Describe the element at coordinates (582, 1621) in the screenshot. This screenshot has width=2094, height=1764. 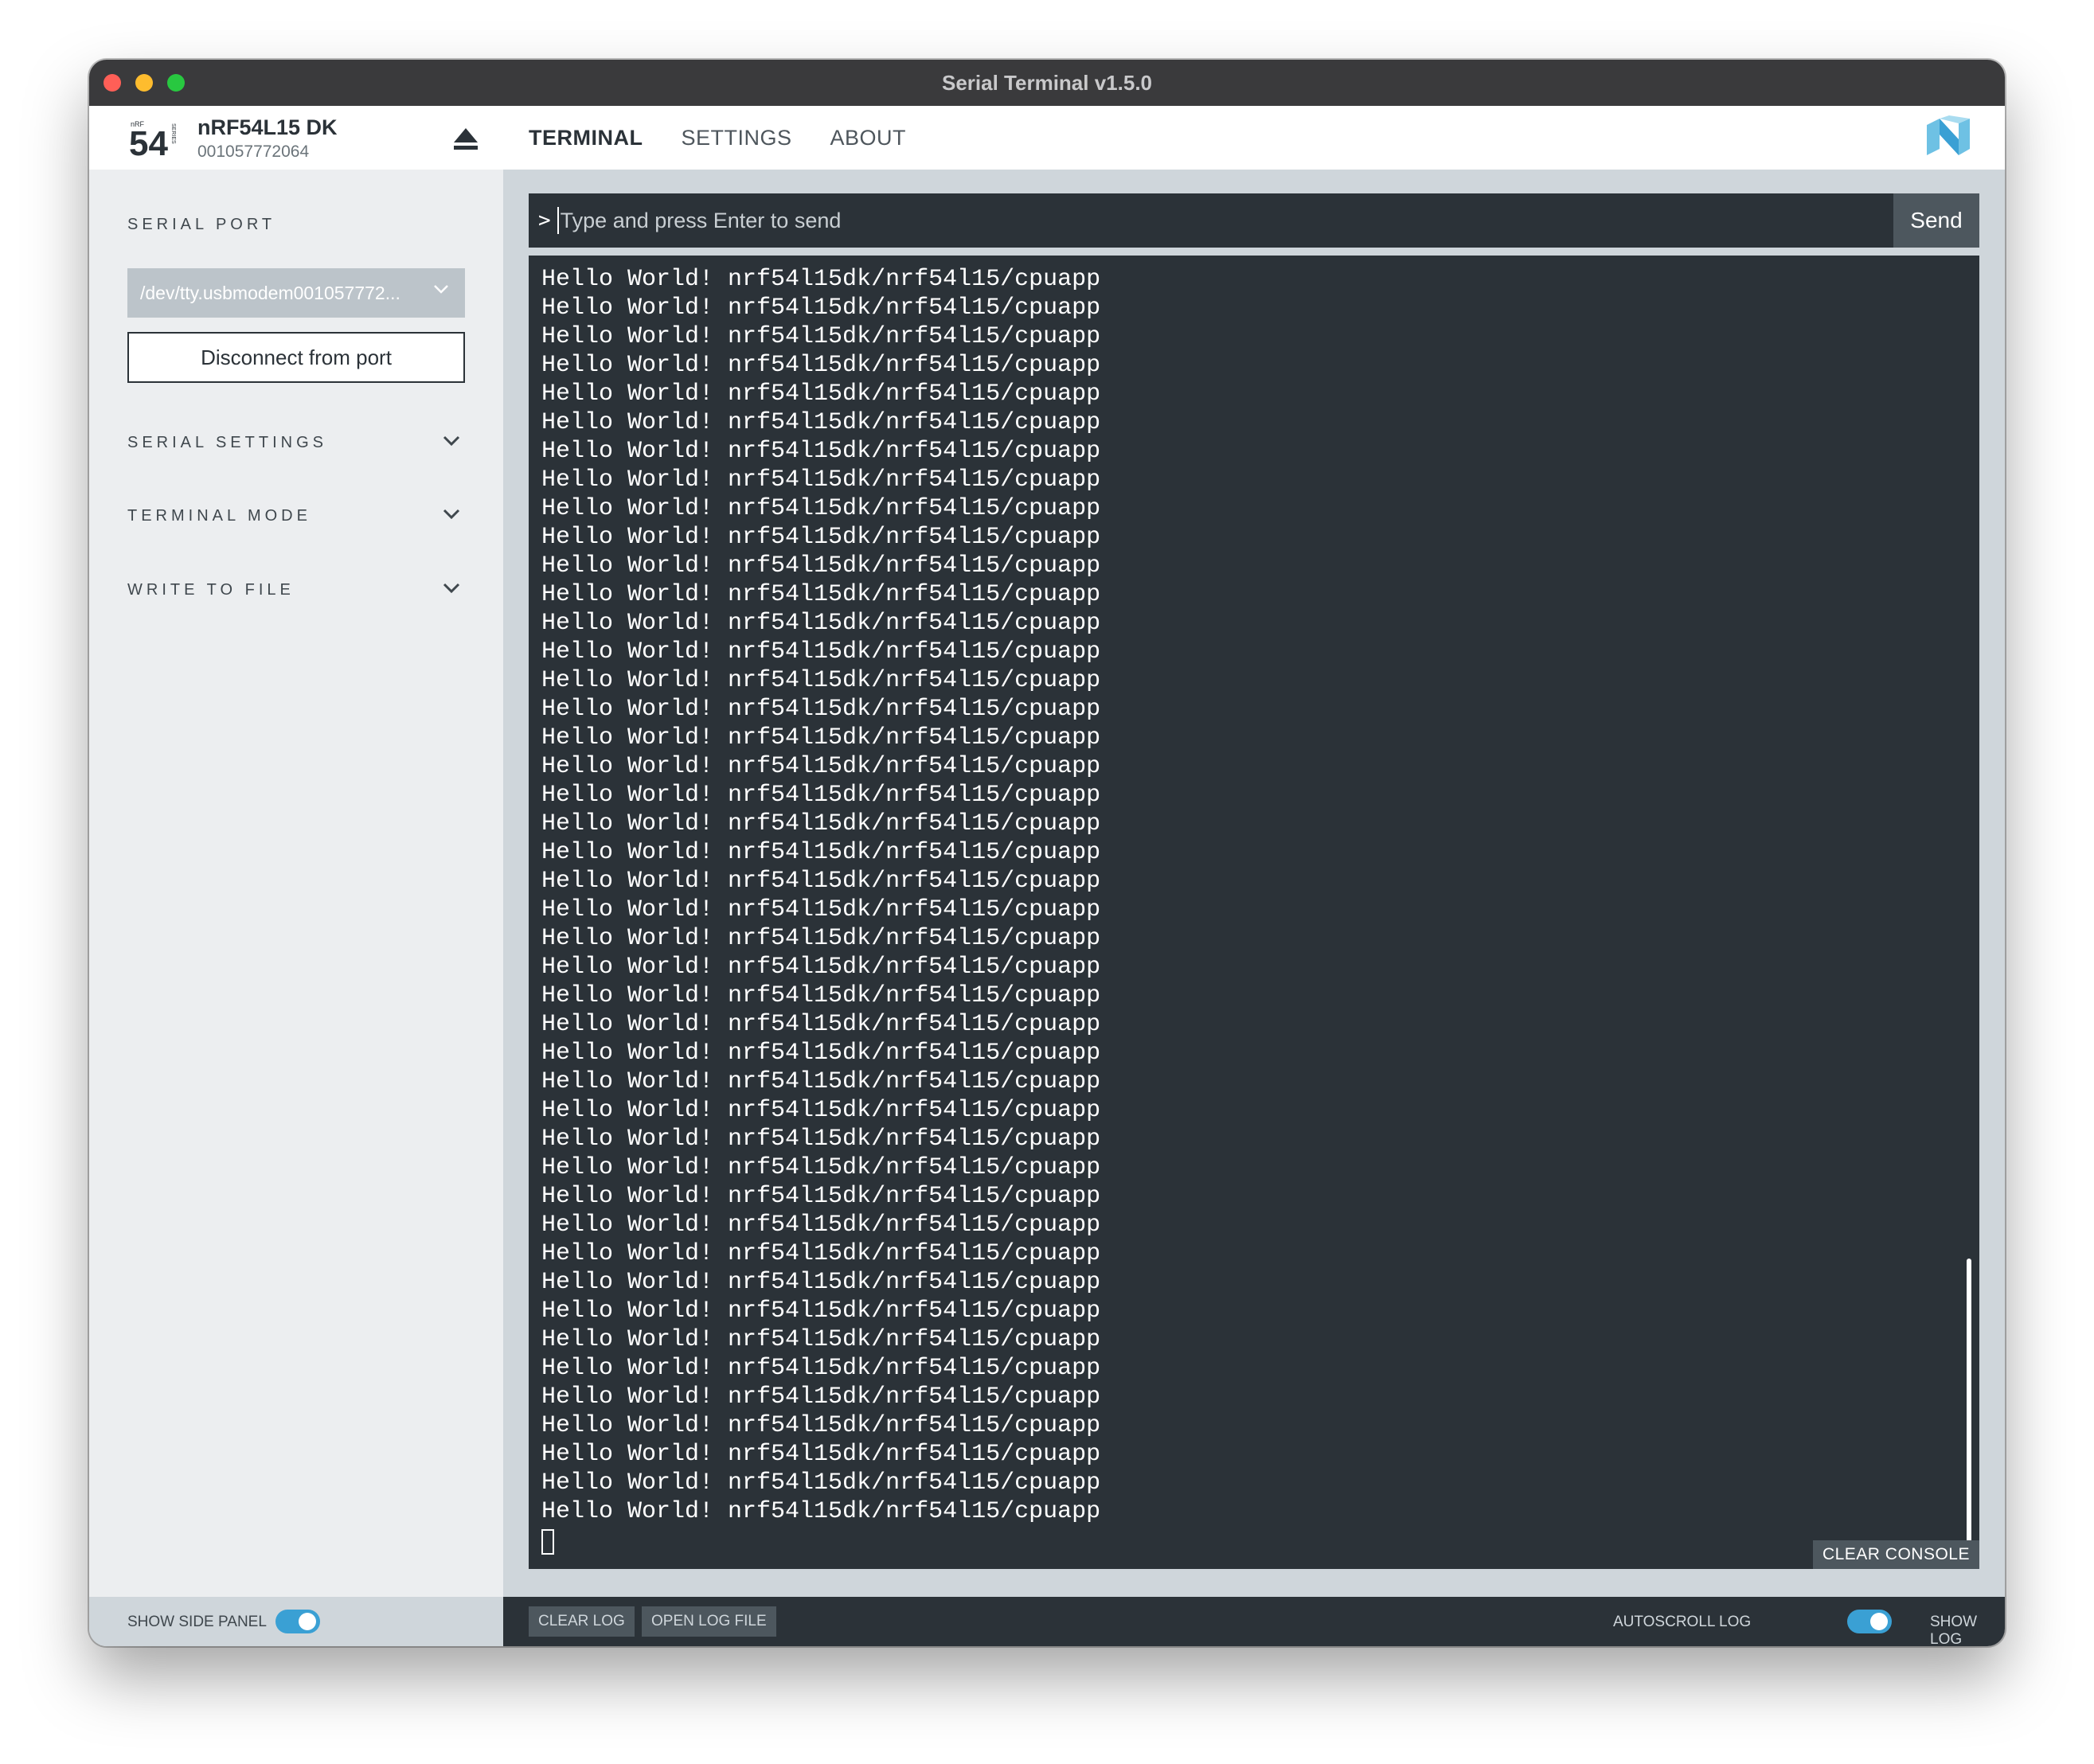
I see `clear-log-button: CLEAR LOG` at that location.